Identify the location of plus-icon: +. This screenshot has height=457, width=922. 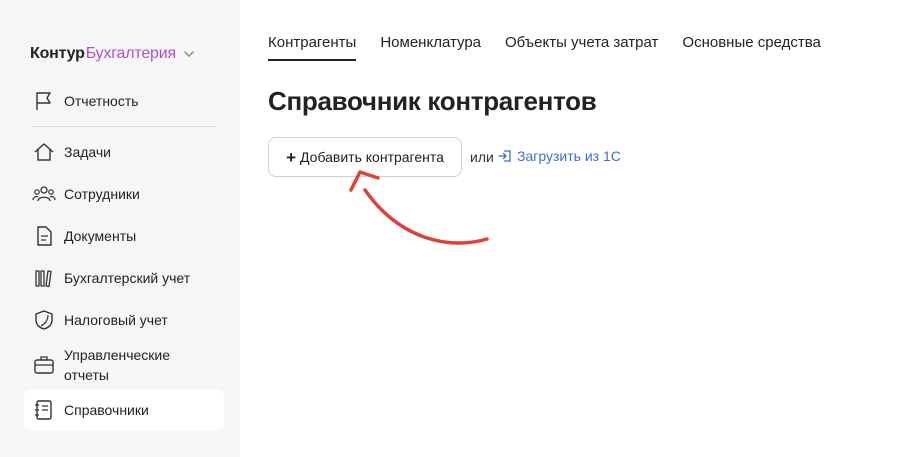
(291, 157).